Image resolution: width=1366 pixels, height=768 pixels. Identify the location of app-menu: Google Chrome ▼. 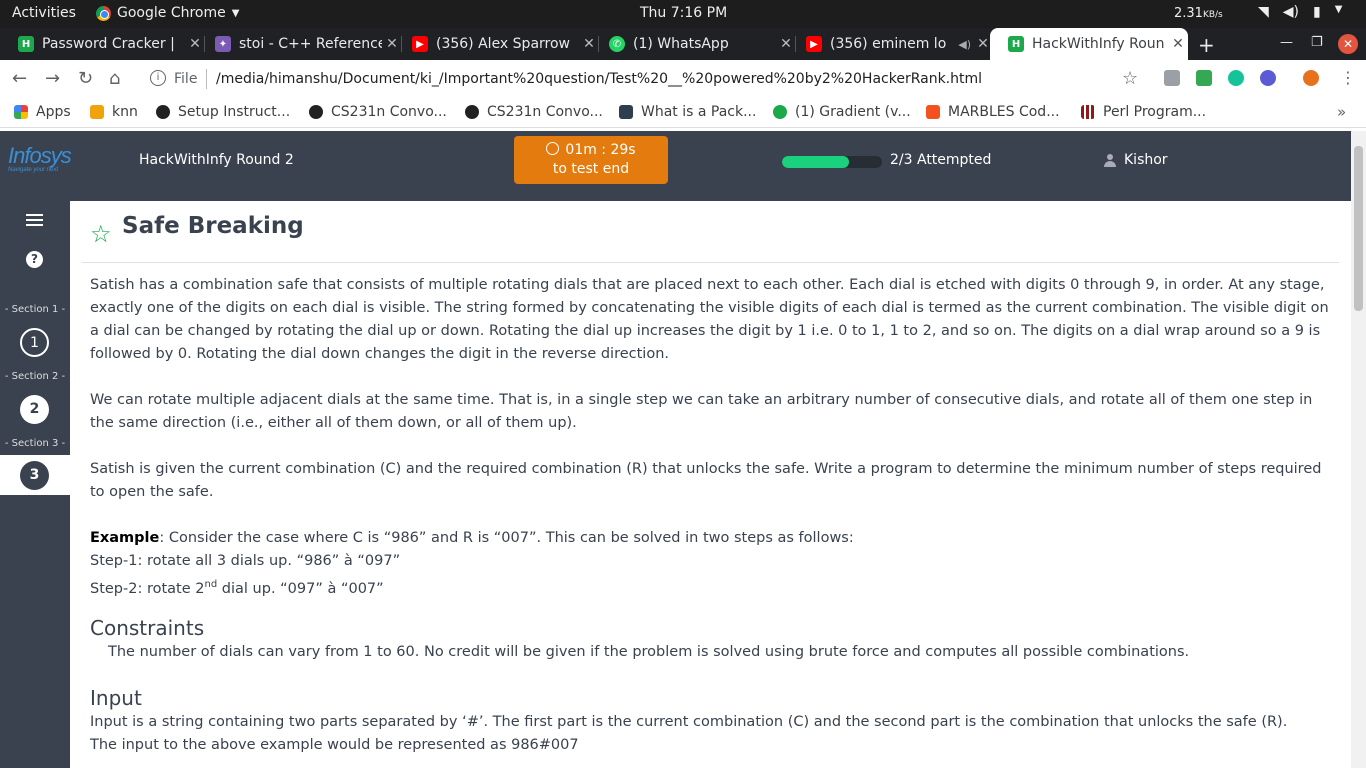
(167, 13).